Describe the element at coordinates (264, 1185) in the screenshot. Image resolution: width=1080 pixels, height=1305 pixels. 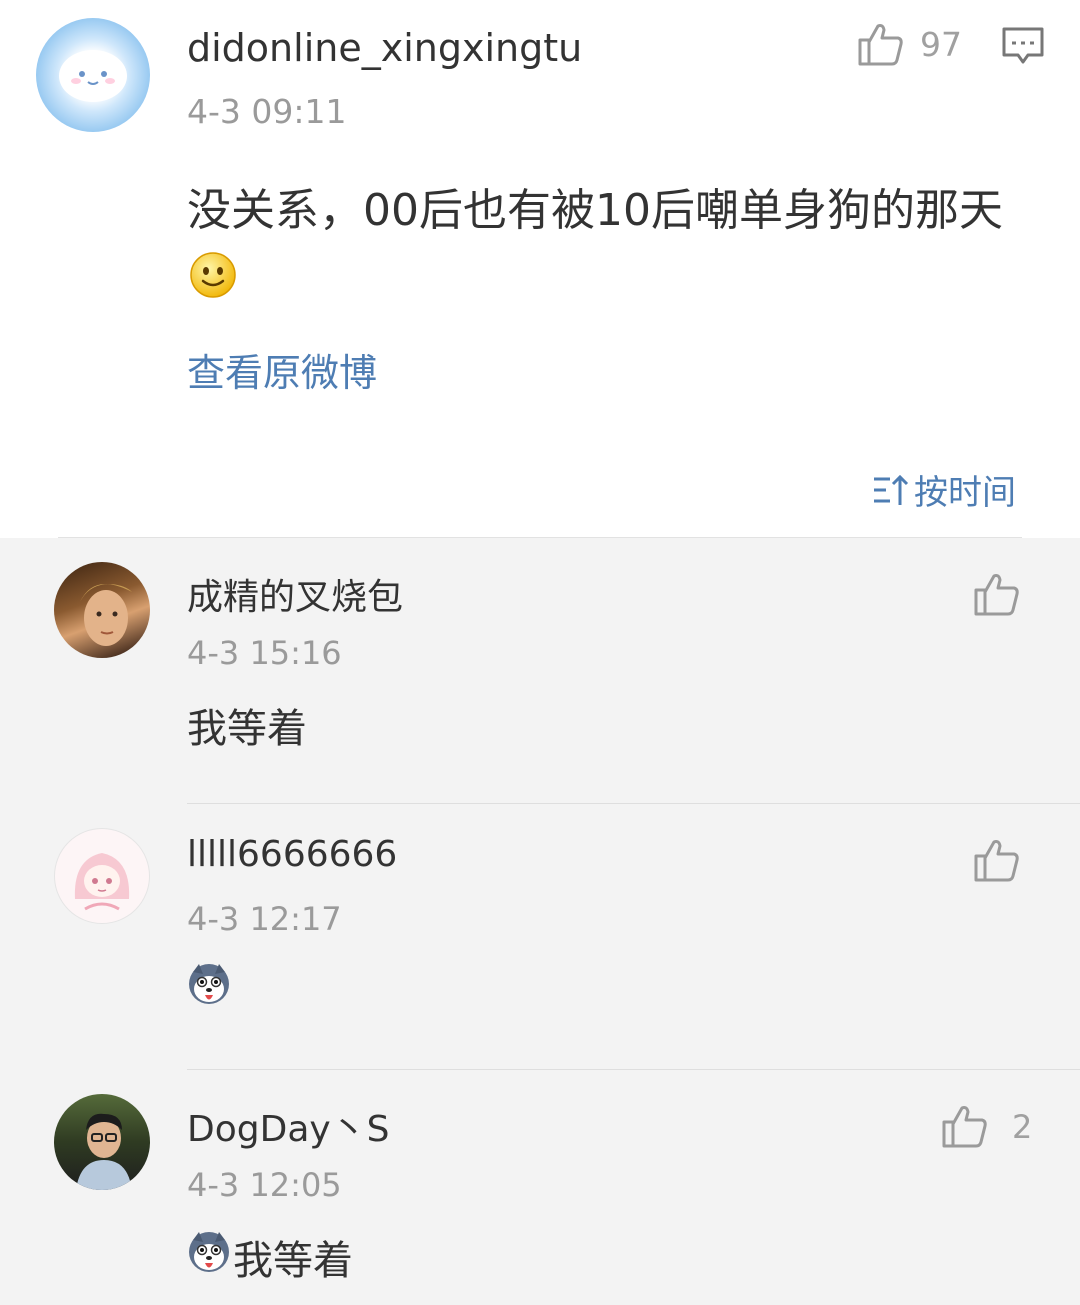
I see `reply-time: 4-3 12:05` at that location.